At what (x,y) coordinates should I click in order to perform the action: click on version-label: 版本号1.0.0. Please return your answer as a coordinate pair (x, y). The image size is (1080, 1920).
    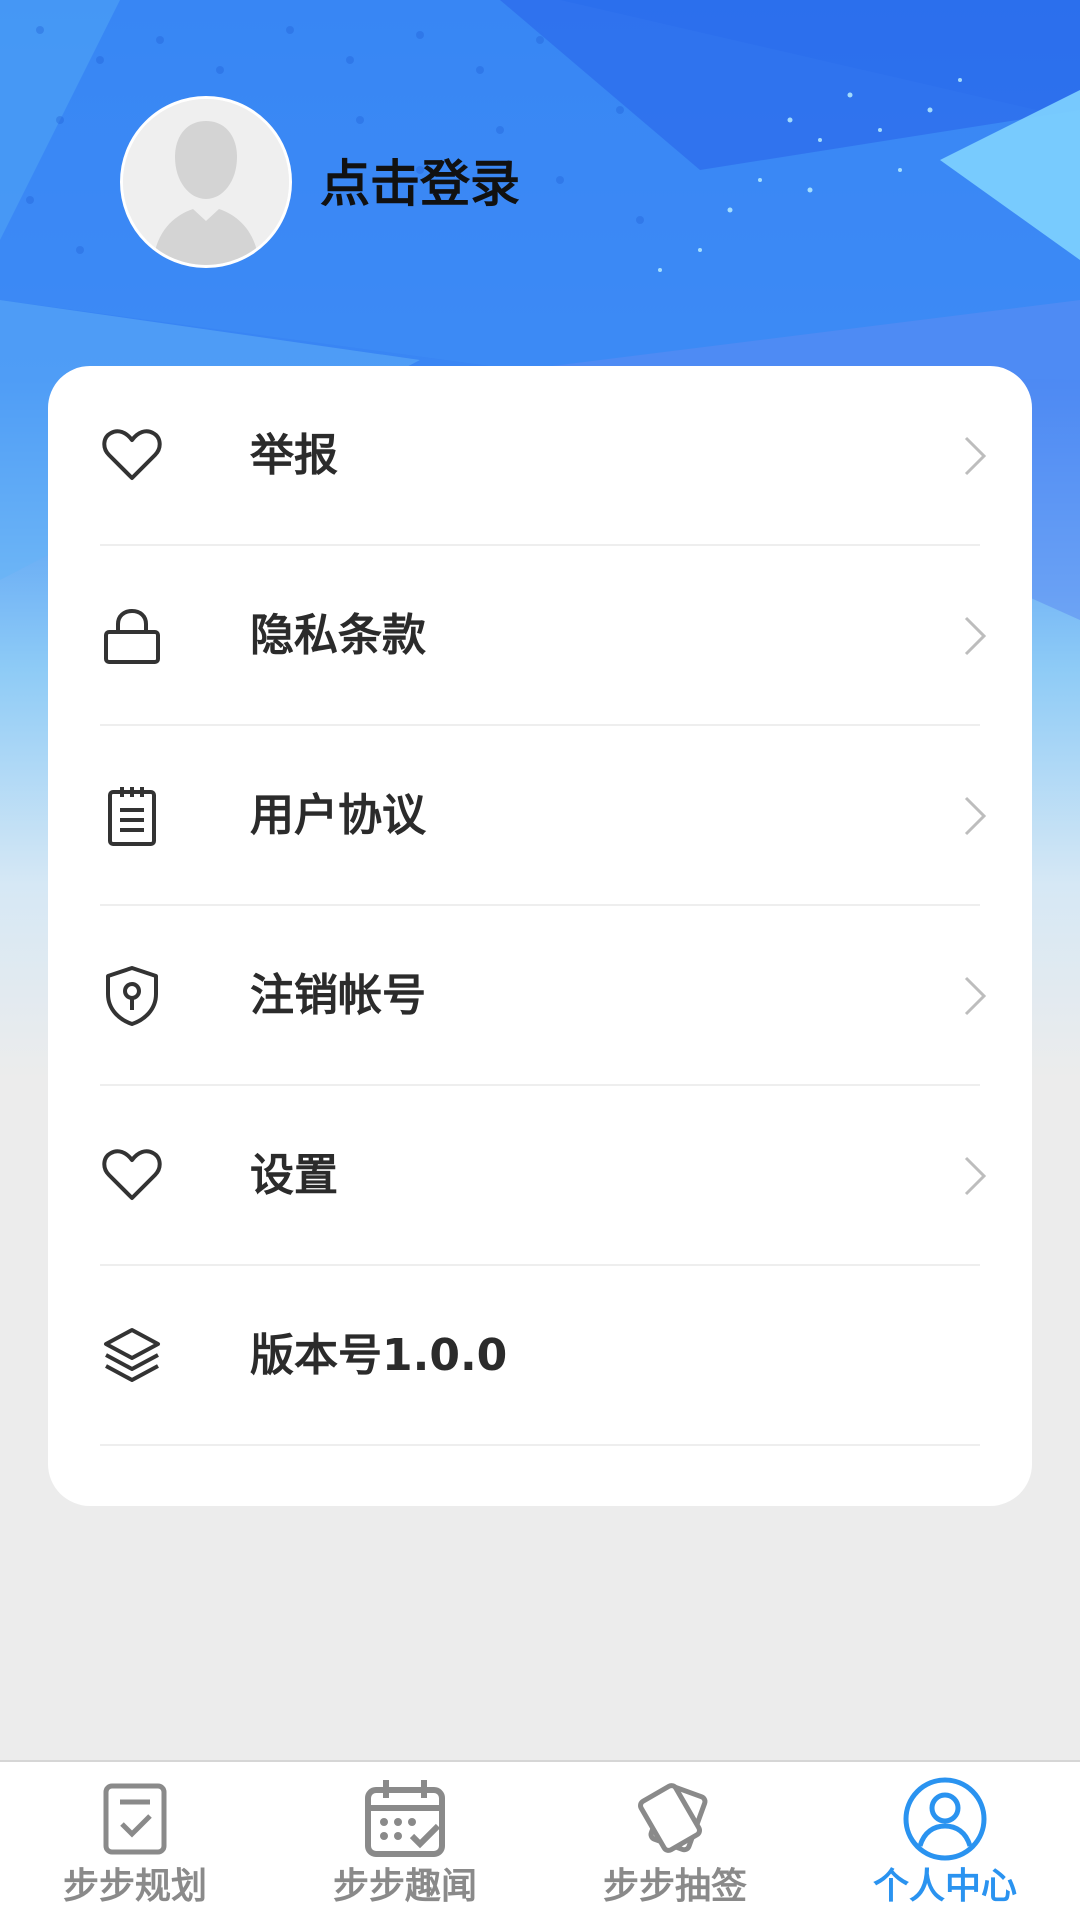
    Looking at the image, I should click on (379, 1355).